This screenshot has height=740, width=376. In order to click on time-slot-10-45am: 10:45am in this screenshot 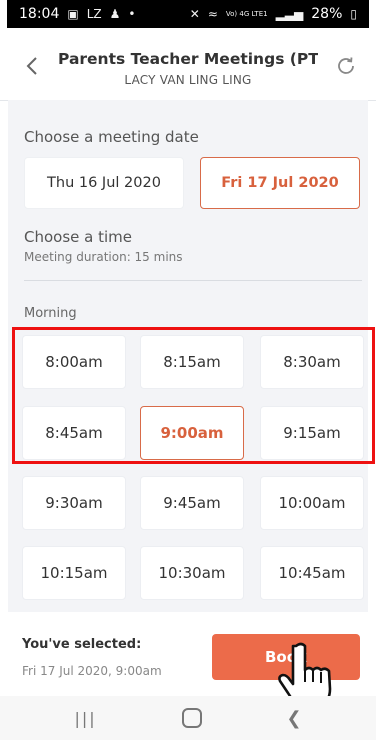, I will do `click(312, 573)`.